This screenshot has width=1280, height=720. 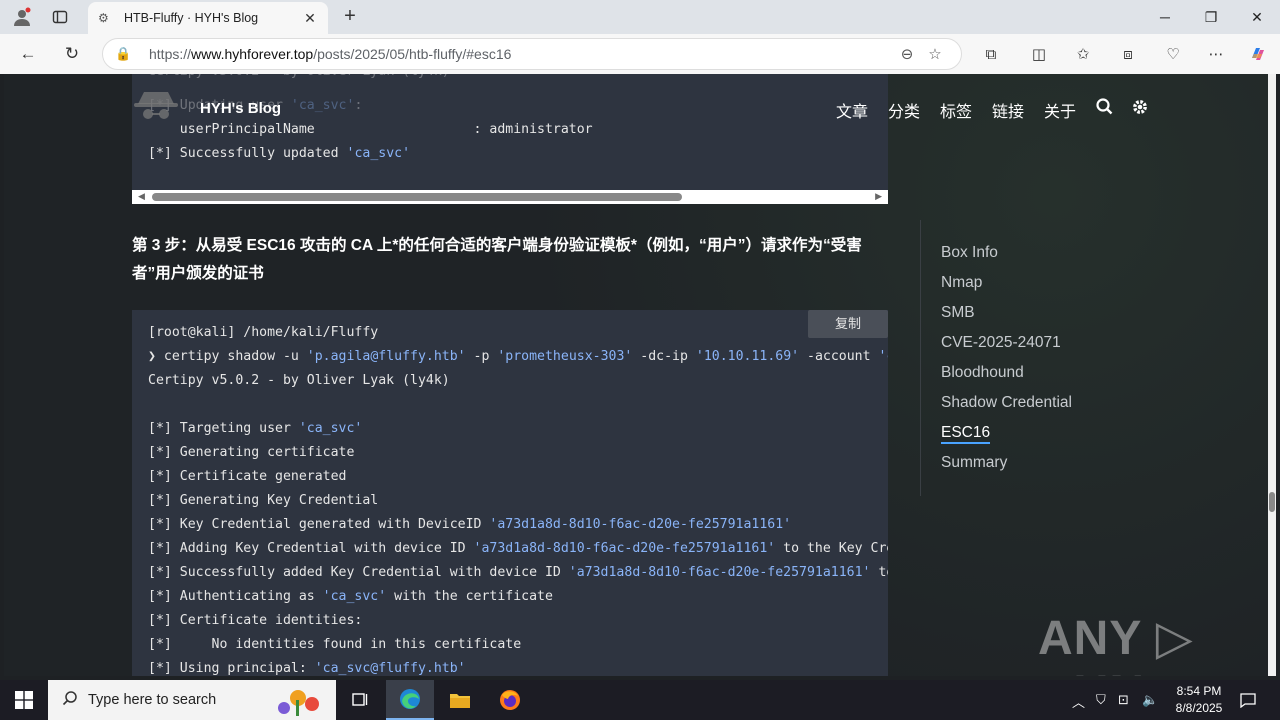 What do you see at coordinates (103, 18) in the screenshot?
I see `page-favicon-icon: ⚙` at bounding box center [103, 18].